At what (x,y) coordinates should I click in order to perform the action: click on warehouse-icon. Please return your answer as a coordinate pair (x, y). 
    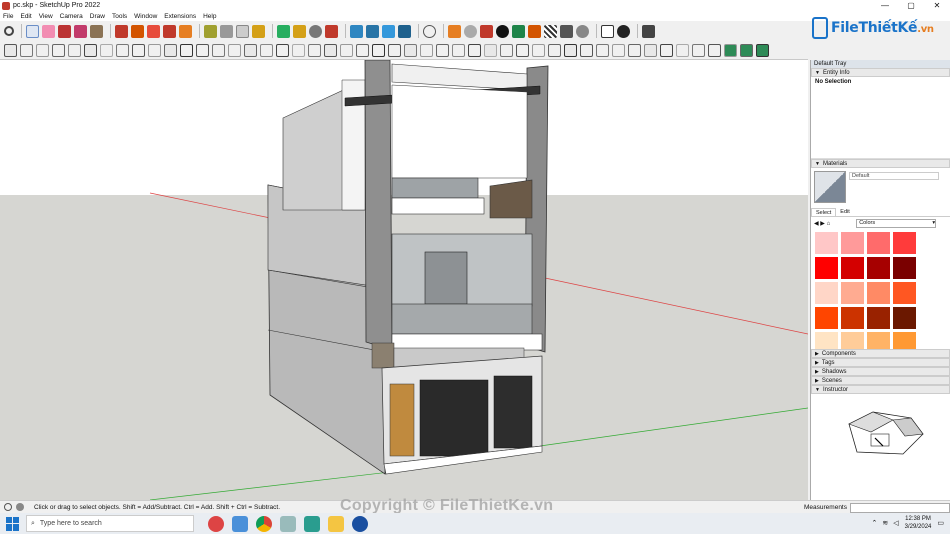
    Looking at the image, I should click on (356, 31).